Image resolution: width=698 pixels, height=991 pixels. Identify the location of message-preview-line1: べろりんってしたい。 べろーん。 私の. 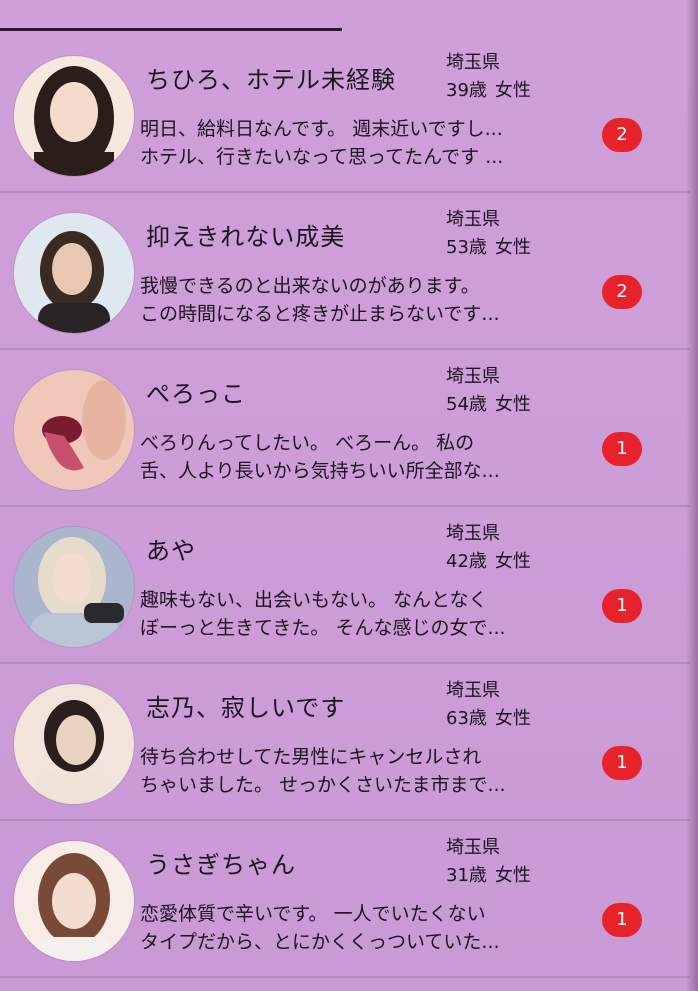
(307, 443).